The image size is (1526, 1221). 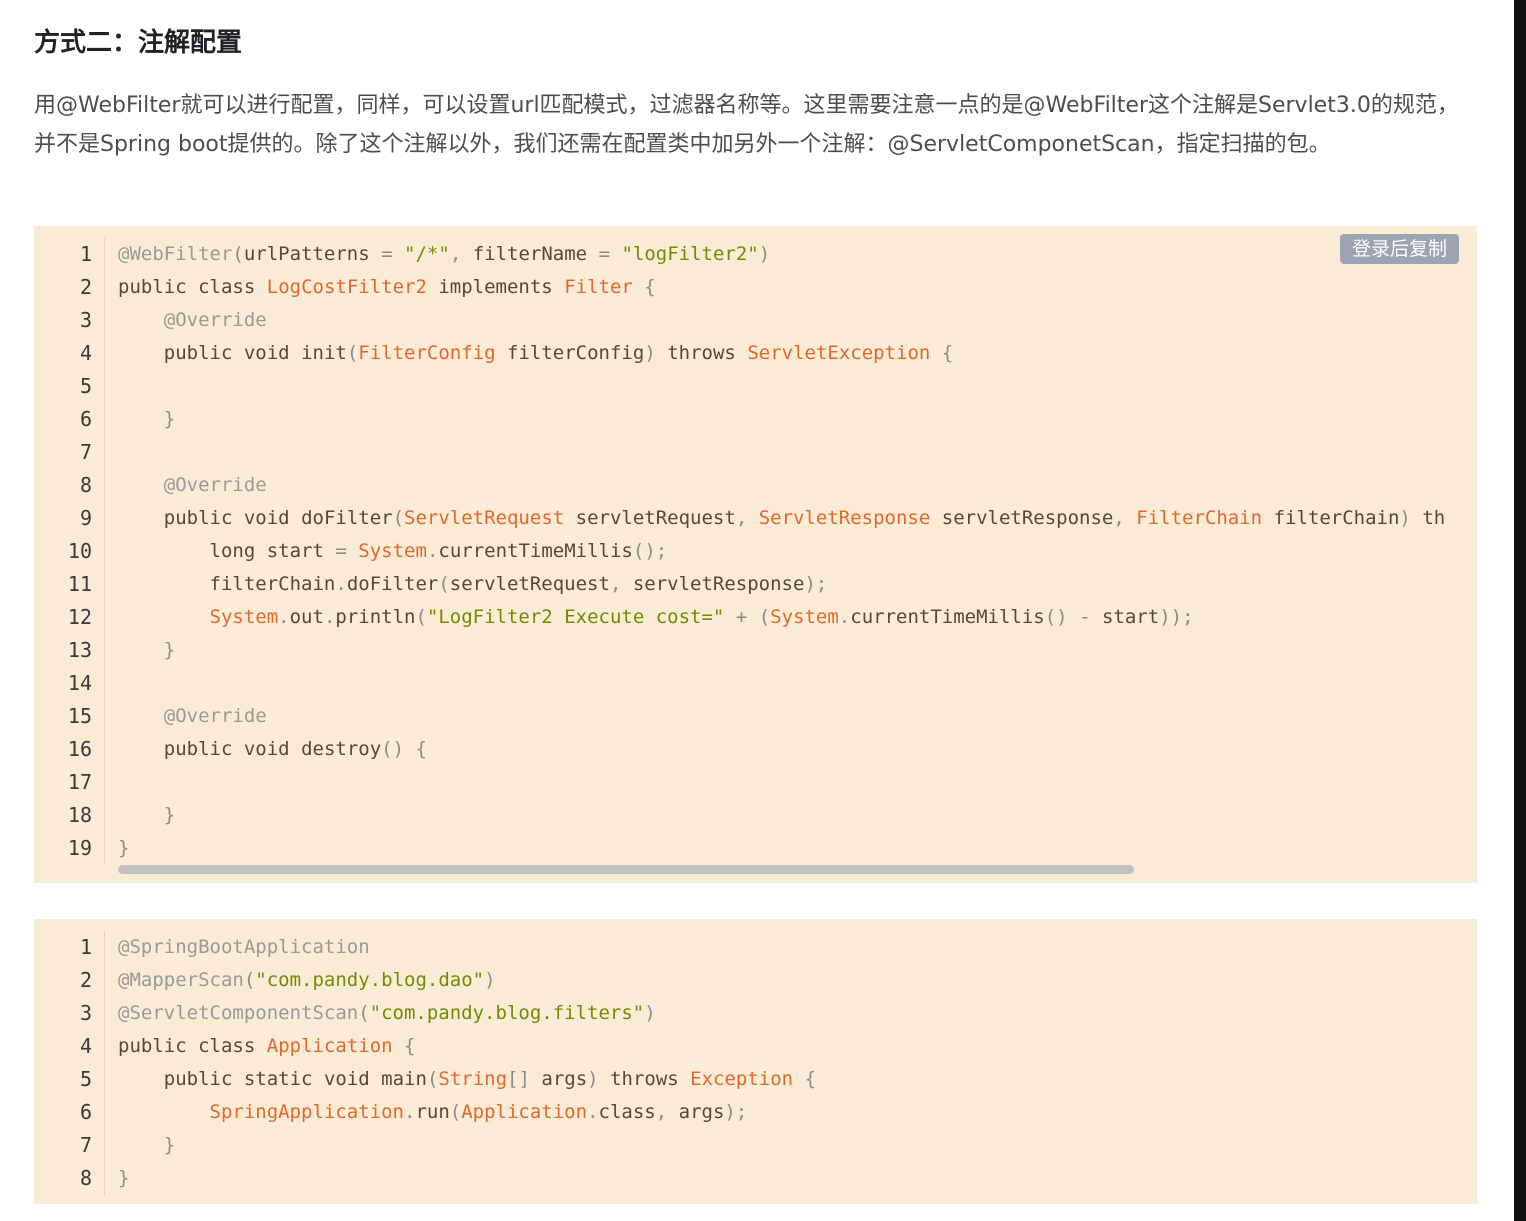 I want to click on line-number: 15, so click(x=79, y=716).